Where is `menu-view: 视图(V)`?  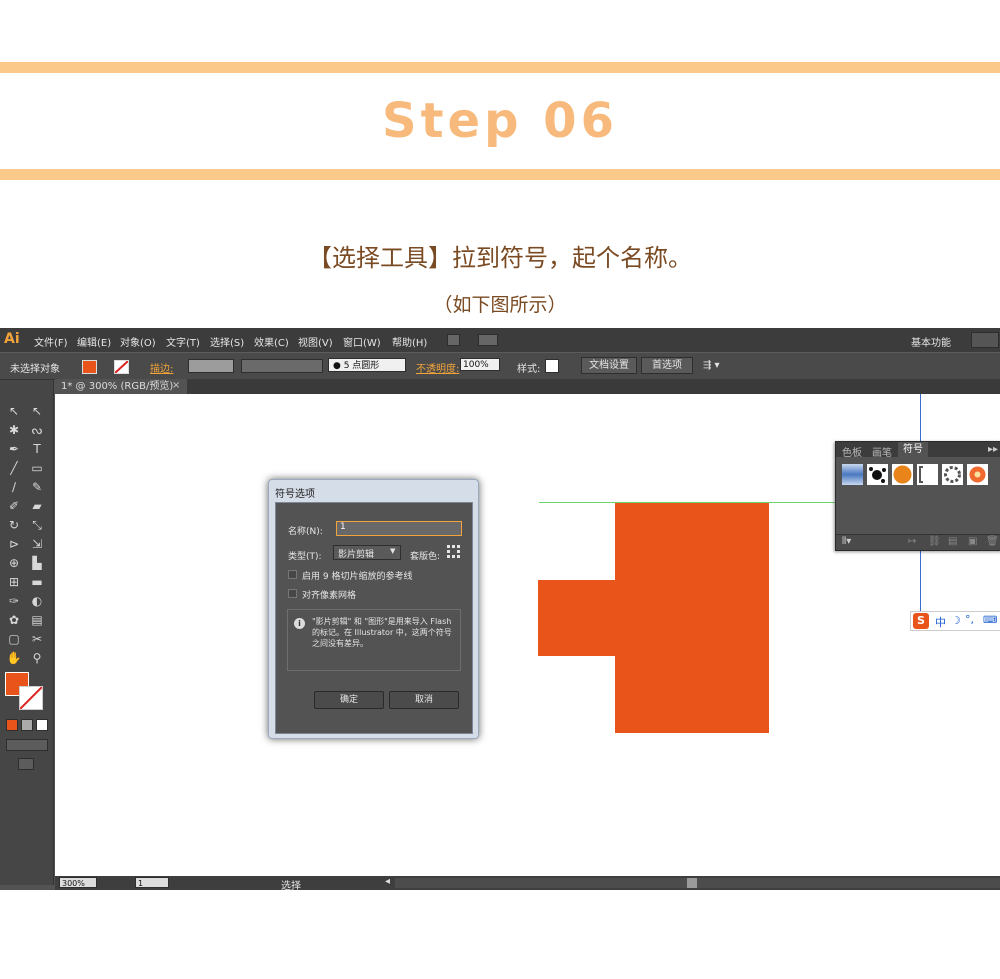 menu-view: 视图(V) is located at coordinates (315, 341).